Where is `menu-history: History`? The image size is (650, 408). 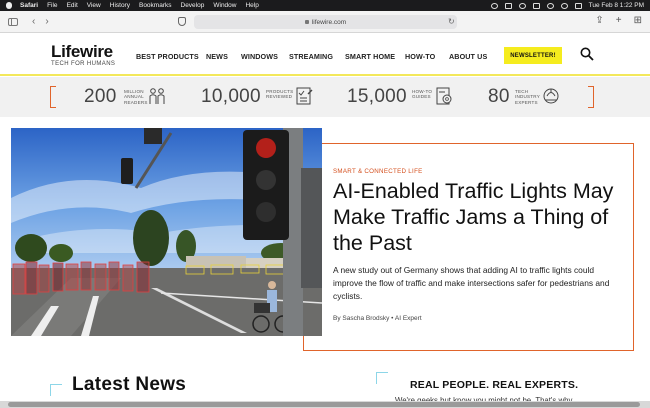
menu-history: History is located at coordinates (120, 5).